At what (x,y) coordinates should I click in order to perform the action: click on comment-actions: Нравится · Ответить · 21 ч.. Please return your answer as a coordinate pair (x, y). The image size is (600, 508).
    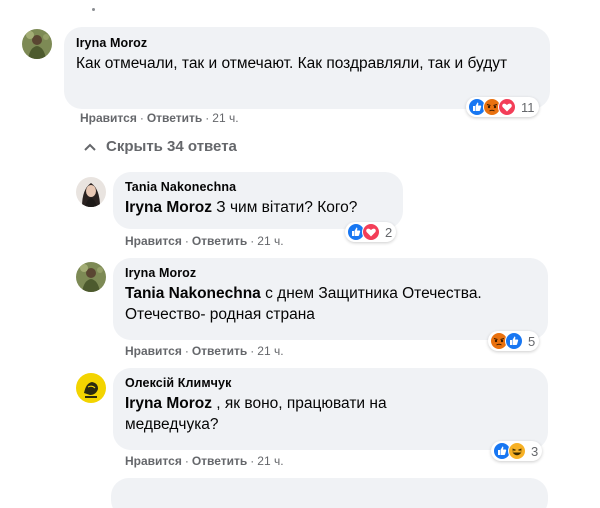
    Looking at the image, I should click on (159, 118).